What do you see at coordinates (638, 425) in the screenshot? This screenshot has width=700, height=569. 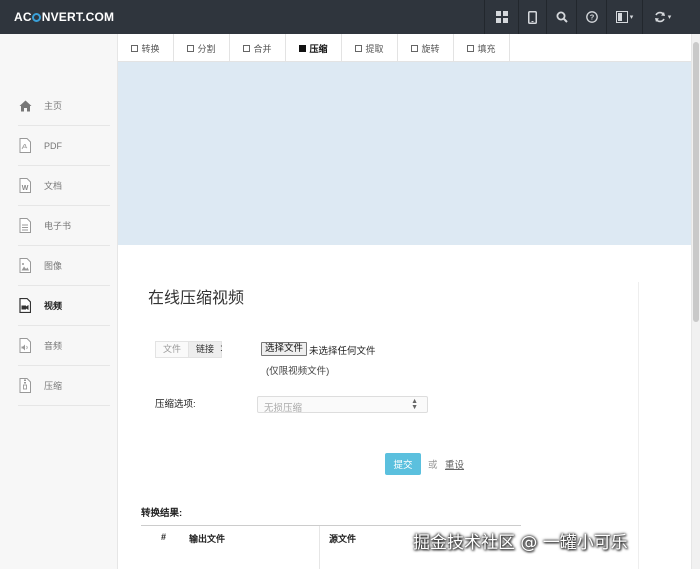 I see `form-panel-border` at bounding box center [638, 425].